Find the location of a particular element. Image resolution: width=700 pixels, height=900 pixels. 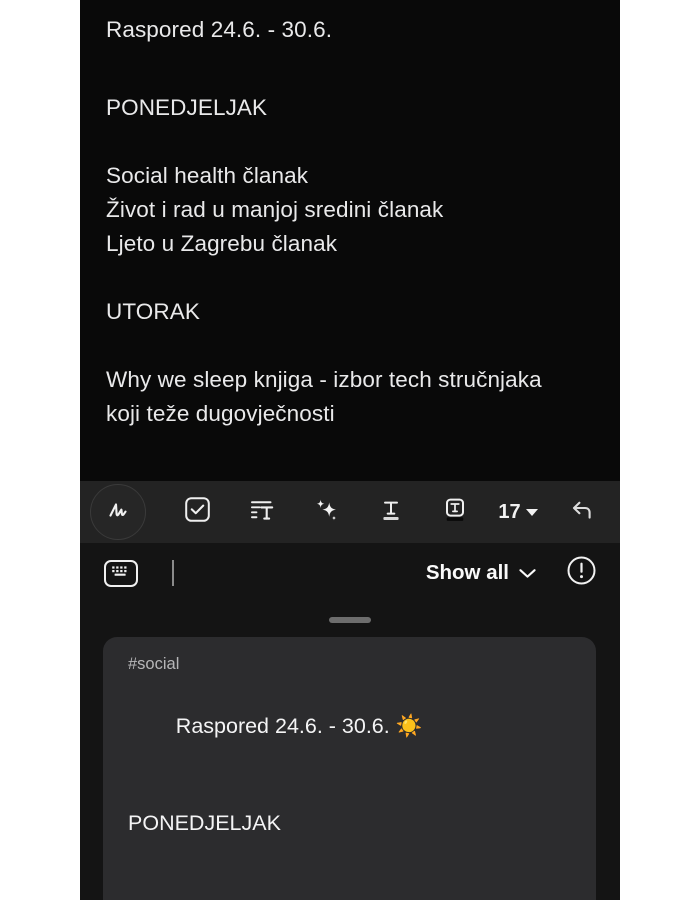

ai-assist-button is located at coordinates (326, 512).